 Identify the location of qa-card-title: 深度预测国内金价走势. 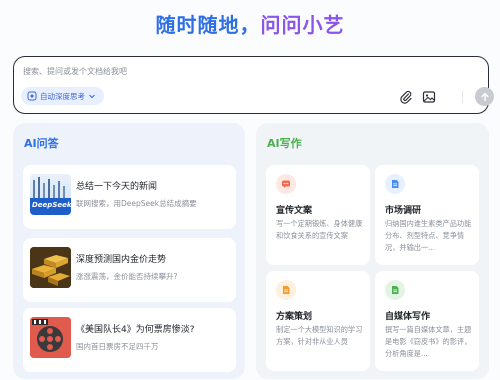
(121, 260).